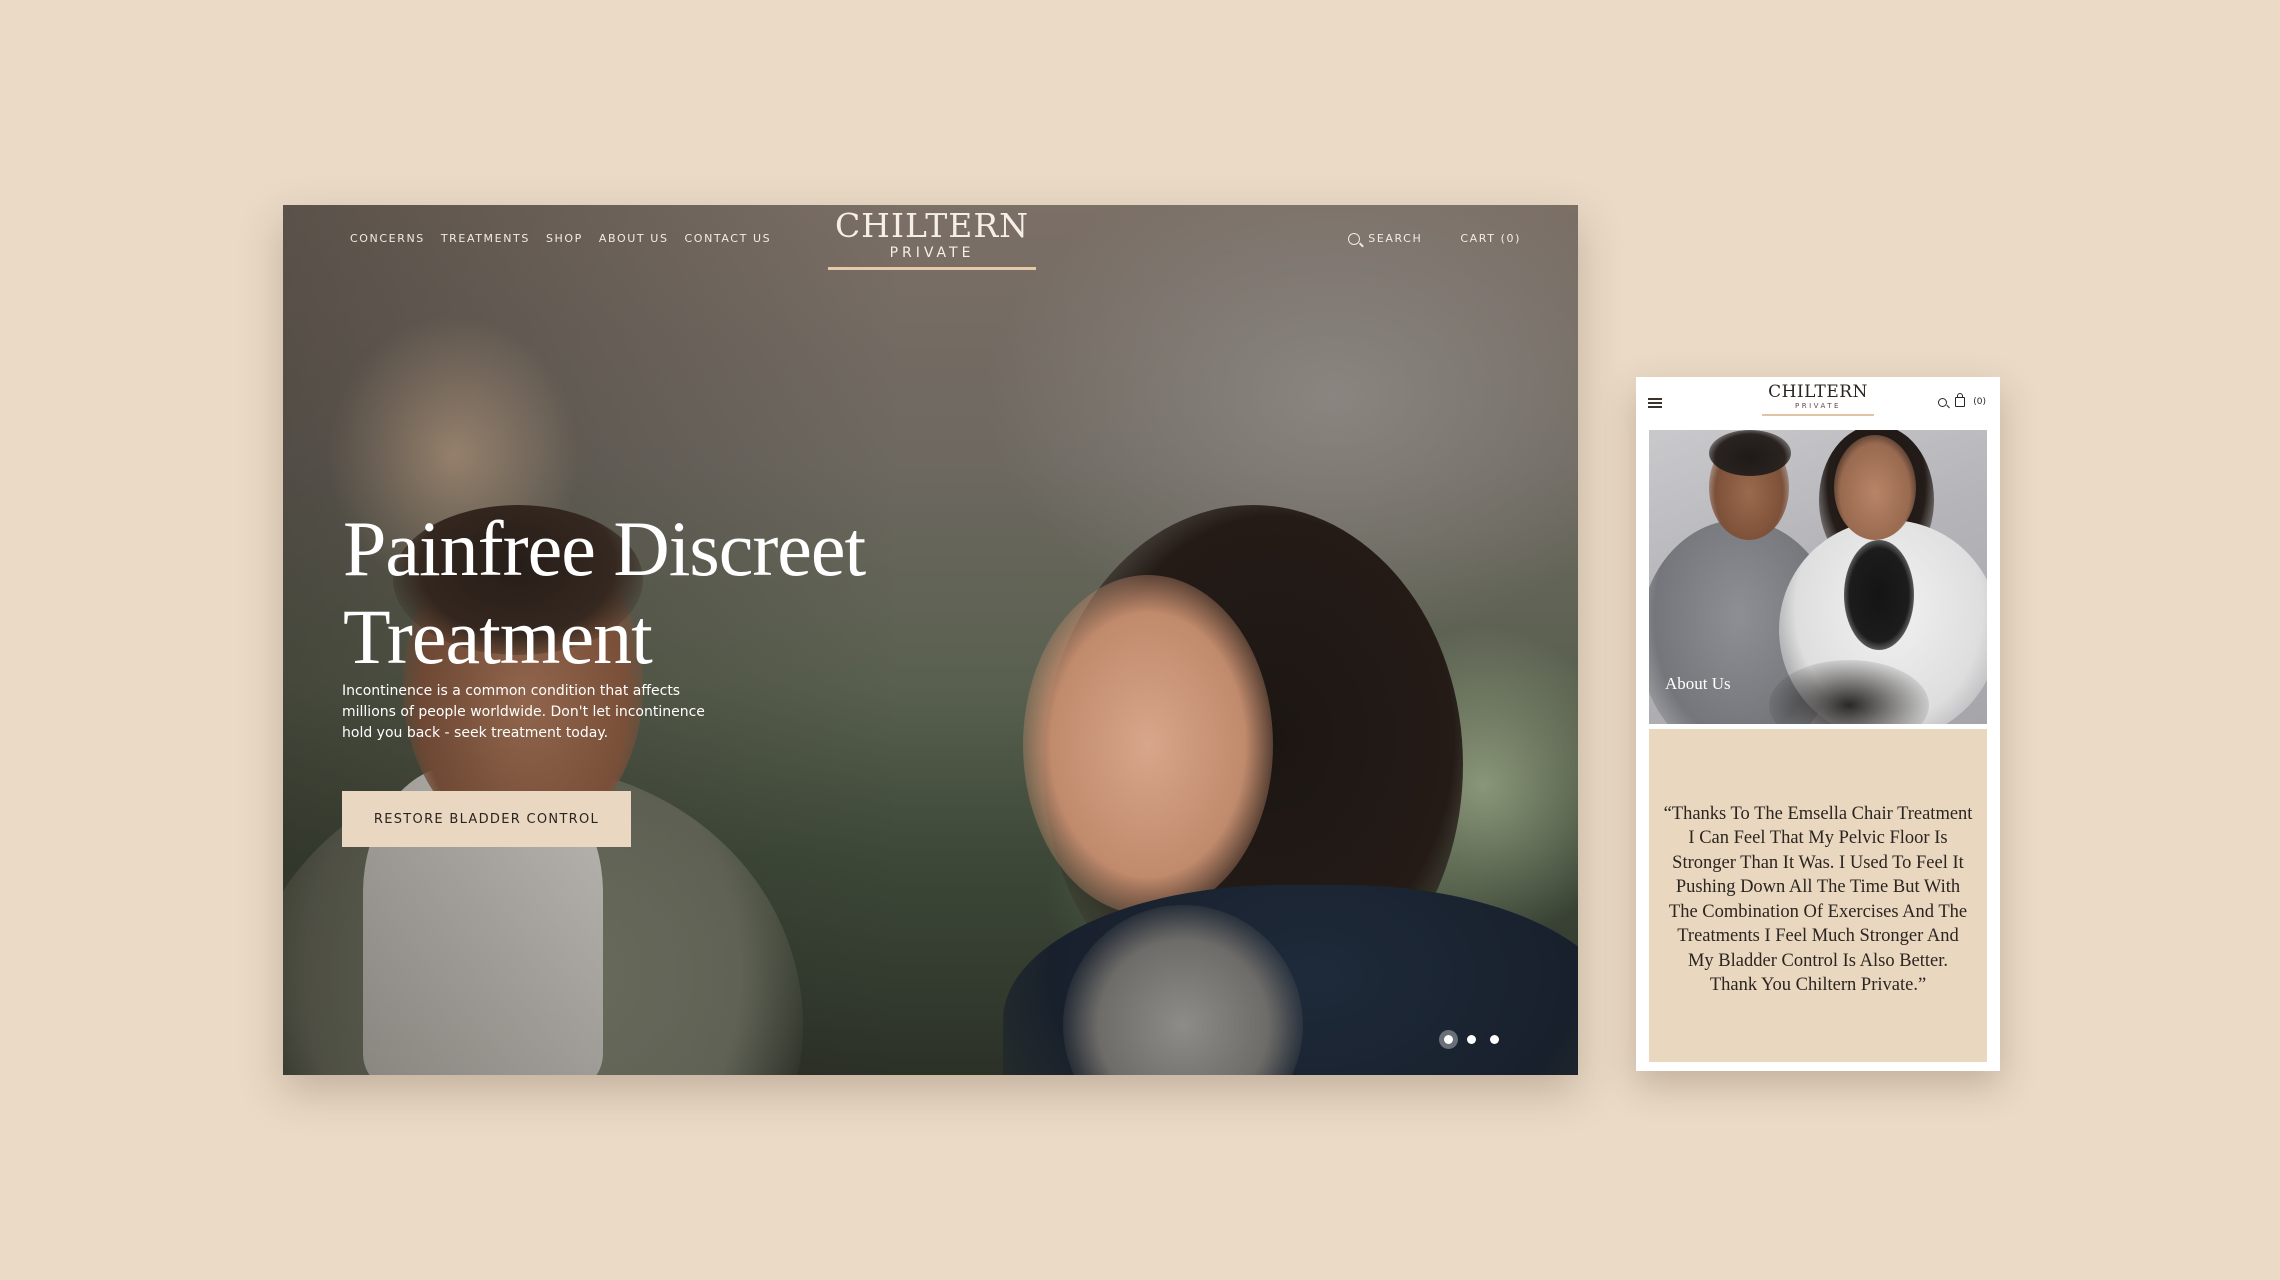 Image resolution: width=2280 pixels, height=1280 pixels. Describe the element at coordinates (1875, 487) in the screenshot. I see `photo-woman-face` at that location.